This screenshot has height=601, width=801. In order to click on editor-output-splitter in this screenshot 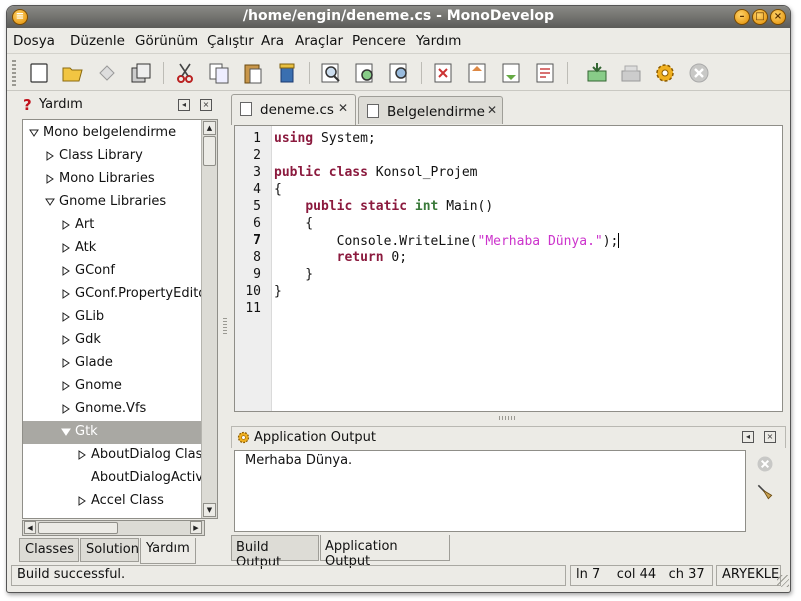, I will do `click(508, 418)`.